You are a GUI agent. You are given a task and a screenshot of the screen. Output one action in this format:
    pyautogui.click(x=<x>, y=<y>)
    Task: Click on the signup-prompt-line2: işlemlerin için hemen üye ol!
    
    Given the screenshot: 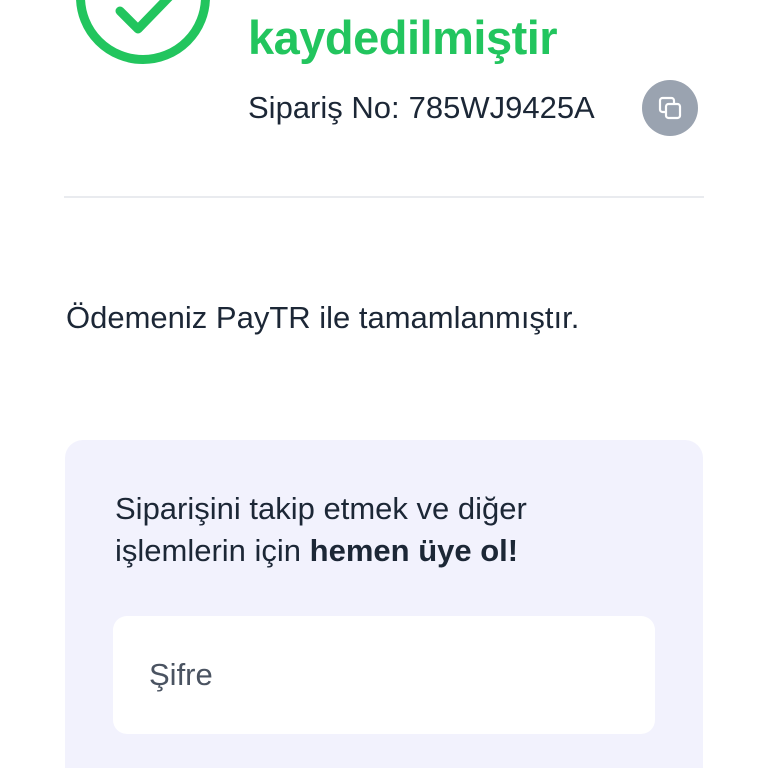 What is the action you would take?
    pyautogui.click(x=375, y=551)
    